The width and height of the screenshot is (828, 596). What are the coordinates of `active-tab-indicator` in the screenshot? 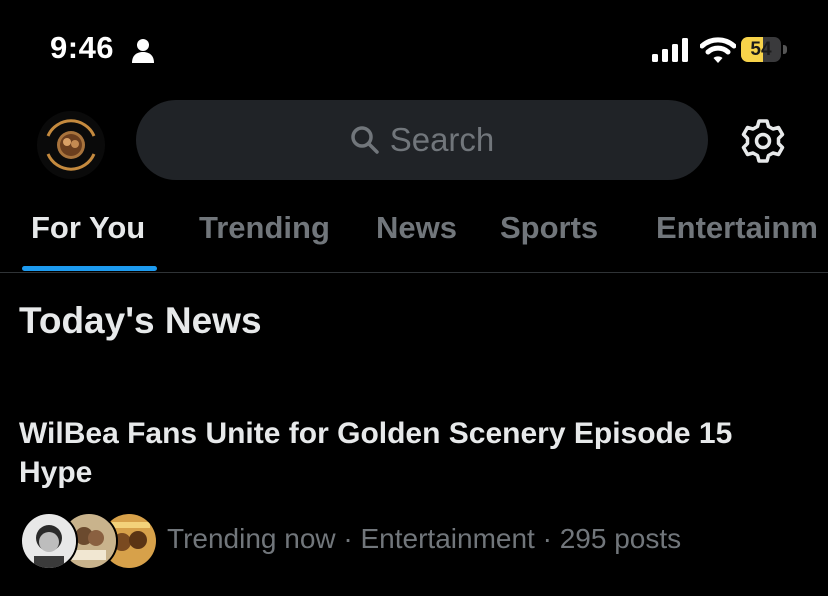 It's located at (89, 268).